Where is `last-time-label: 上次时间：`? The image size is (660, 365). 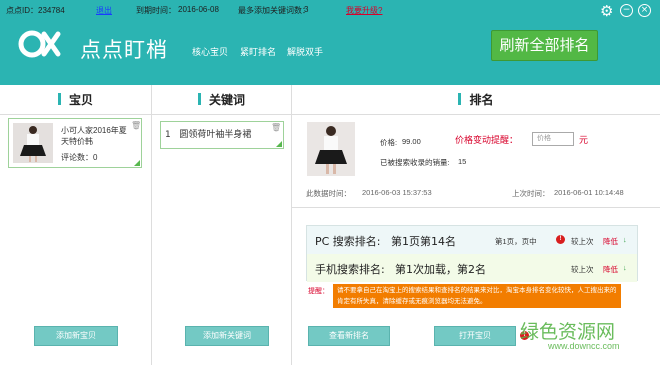 last-time-label: 上次时间： is located at coordinates (531, 193).